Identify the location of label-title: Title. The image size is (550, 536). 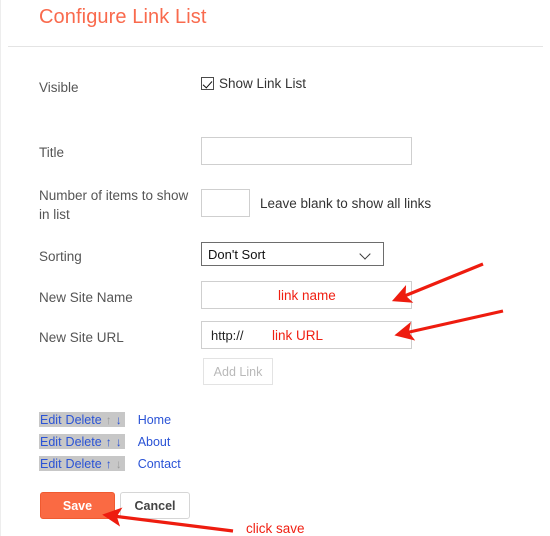
(52, 152).